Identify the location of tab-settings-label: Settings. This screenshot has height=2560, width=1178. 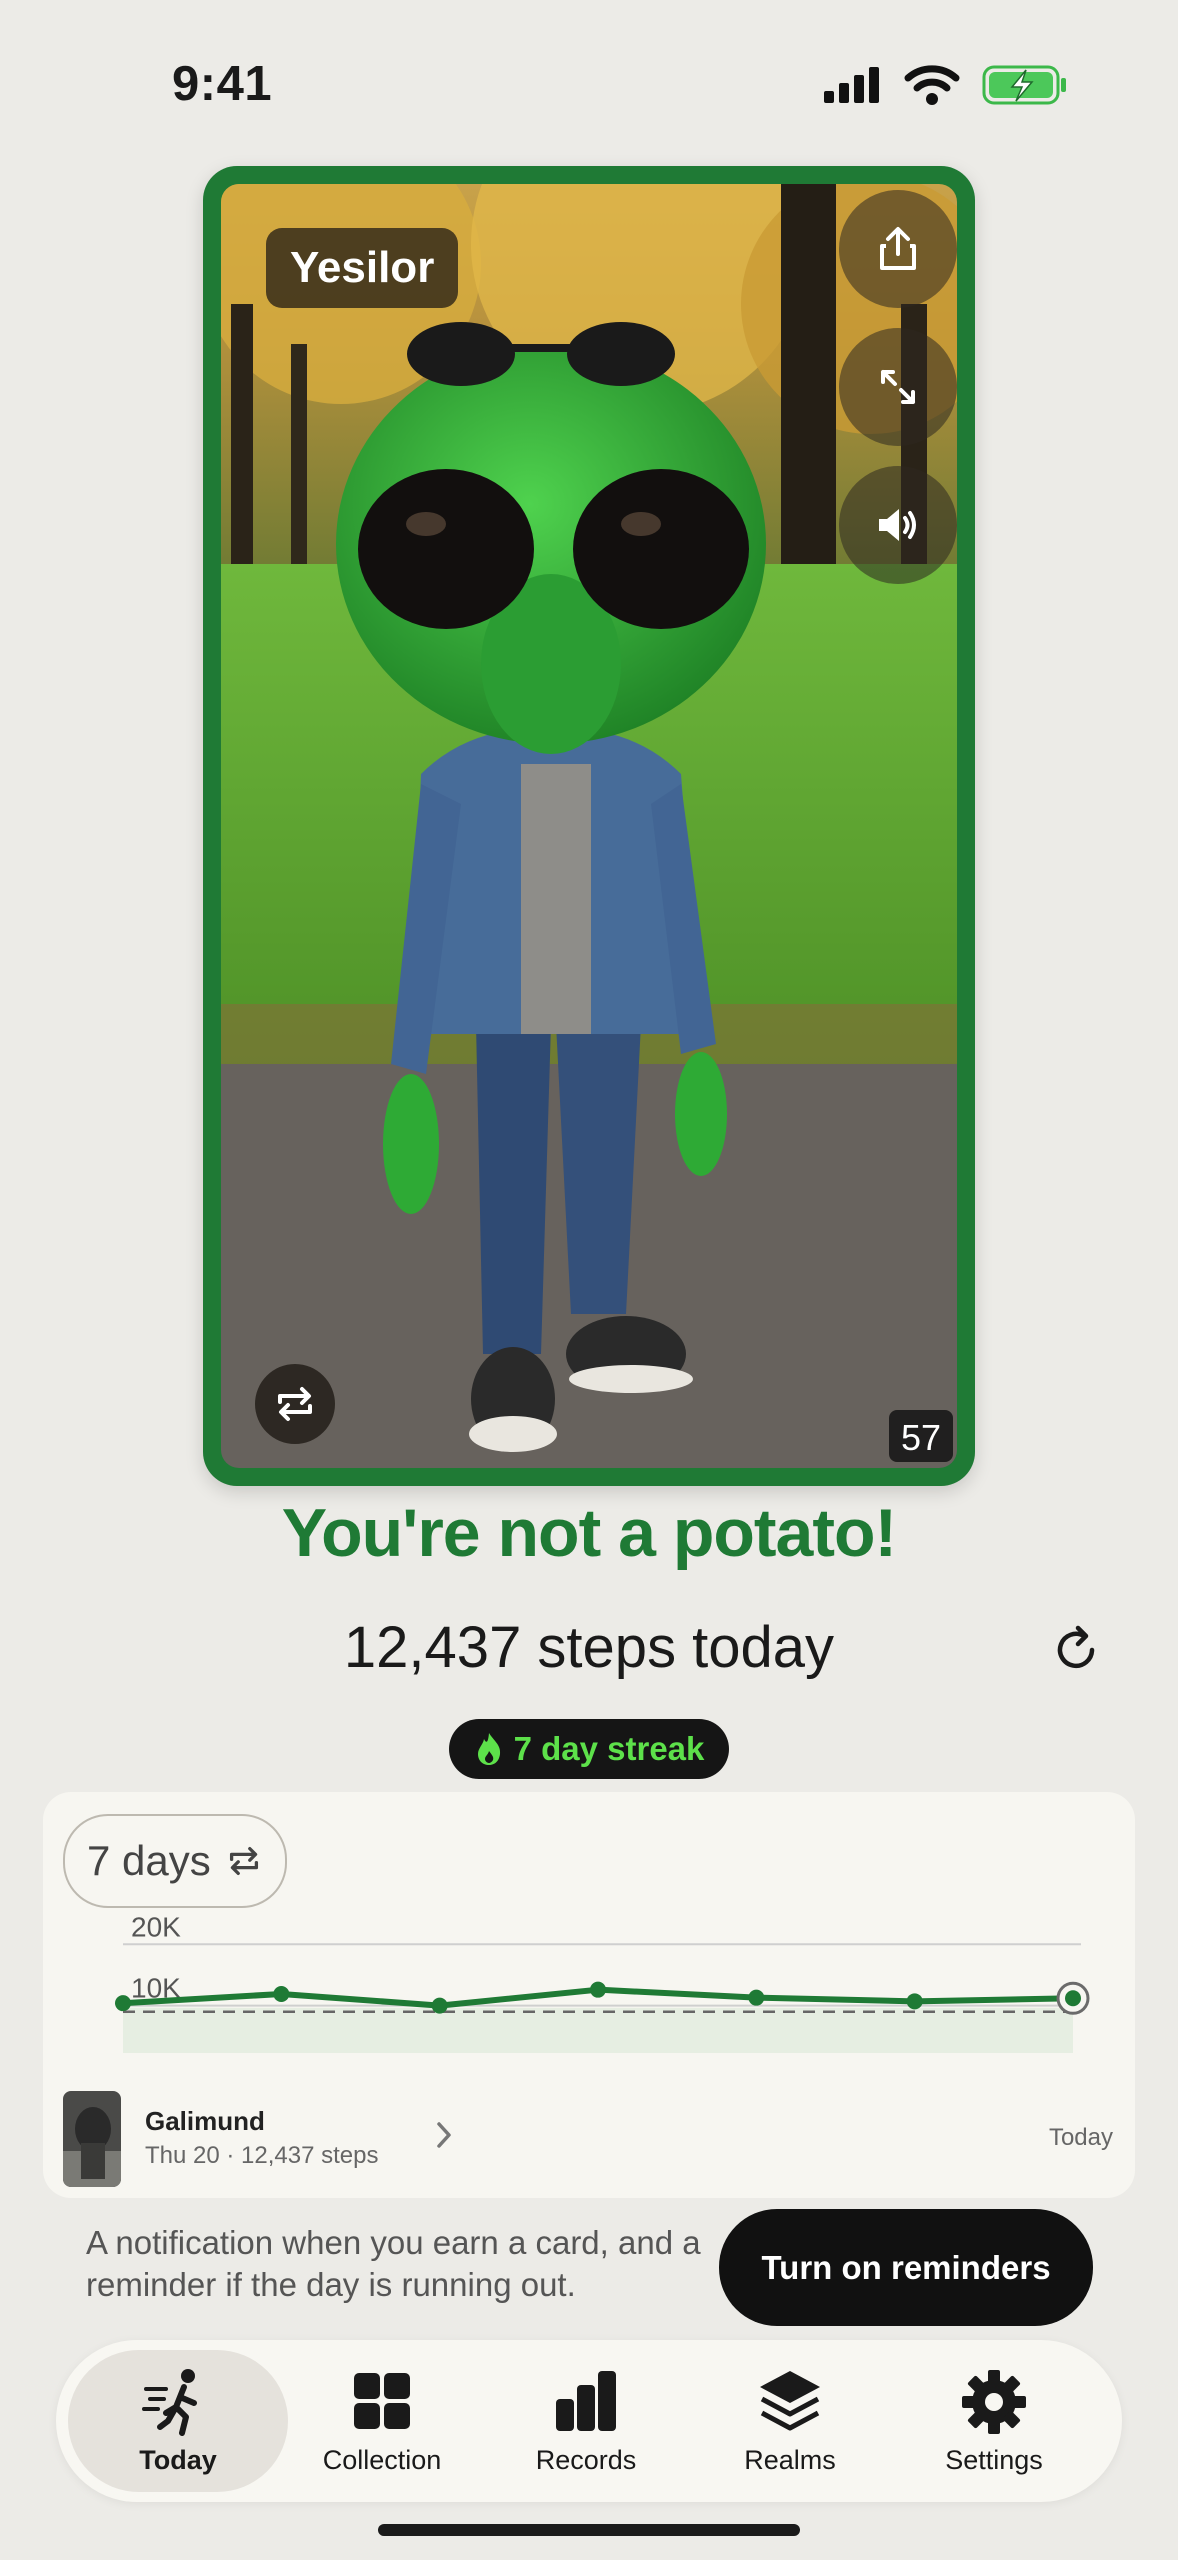
(994, 2459).